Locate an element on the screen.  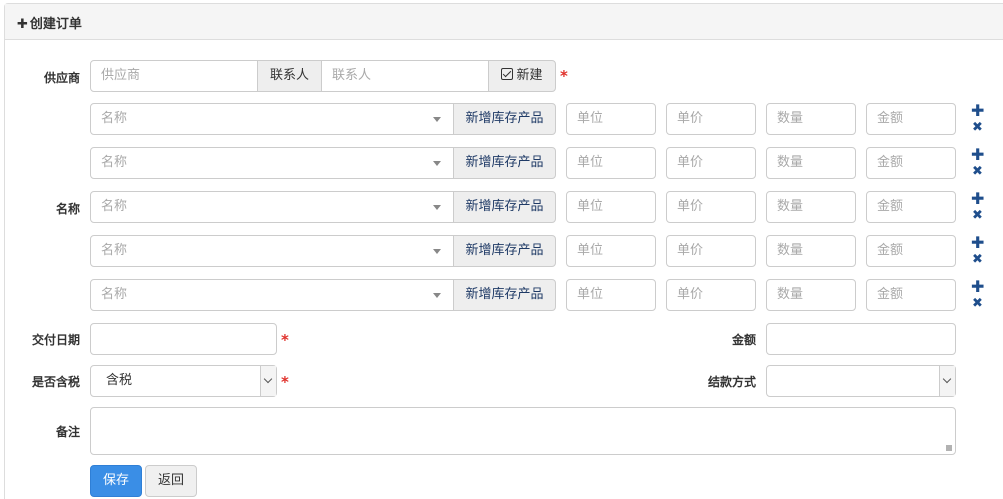
contact-addon: 联系人 is located at coordinates (289, 76).